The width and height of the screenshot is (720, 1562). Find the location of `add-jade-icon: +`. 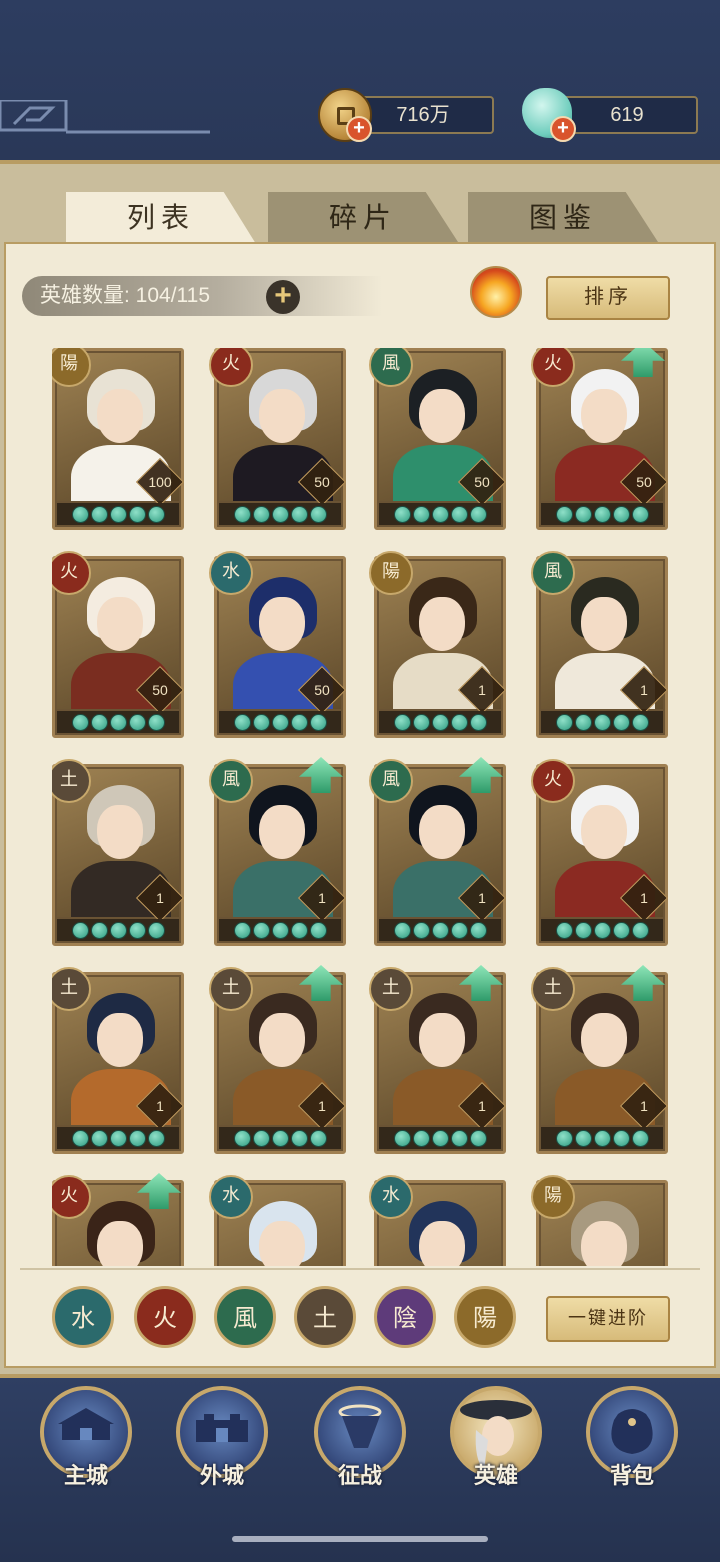

add-jade-icon: + is located at coordinates (563, 129).